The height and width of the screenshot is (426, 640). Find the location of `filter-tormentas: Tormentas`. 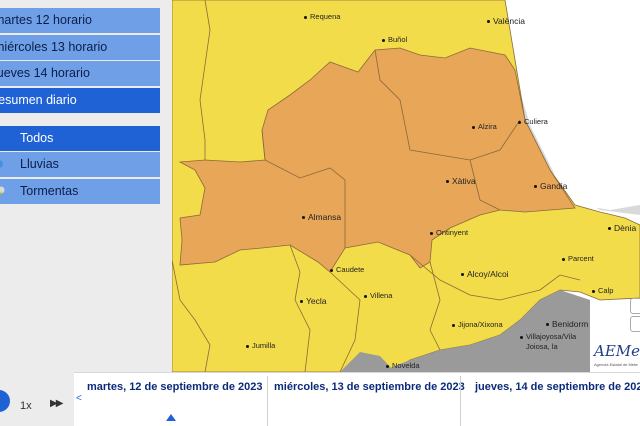

filter-tormentas: Tormentas is located at coordinates (80, 191).